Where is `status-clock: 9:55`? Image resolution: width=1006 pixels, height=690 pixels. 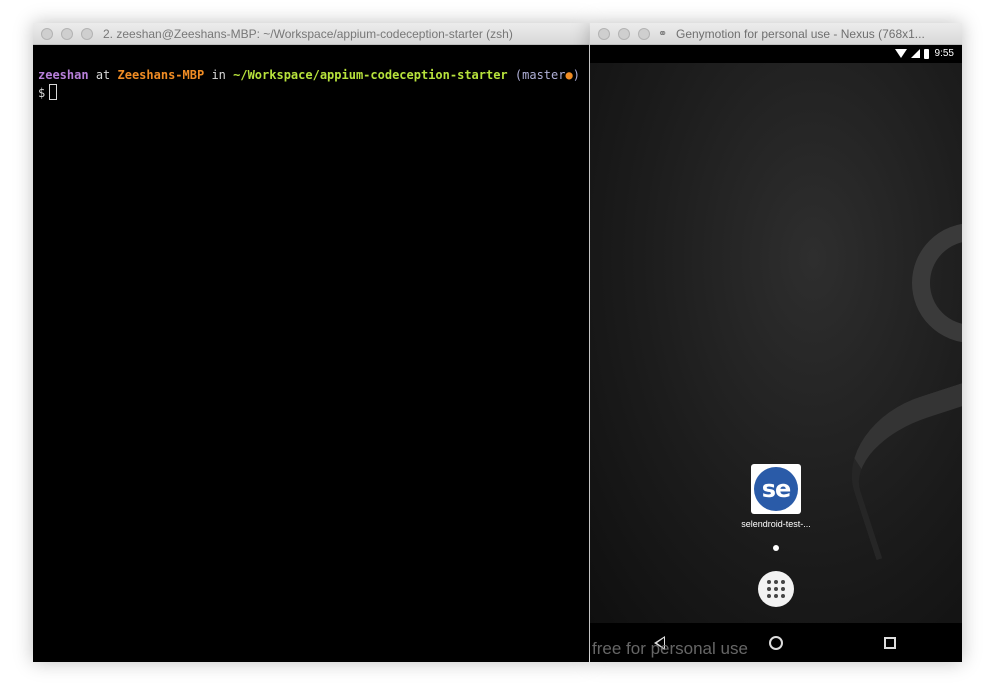 status-clock: 9:55 is located at coordinates (944, 53).